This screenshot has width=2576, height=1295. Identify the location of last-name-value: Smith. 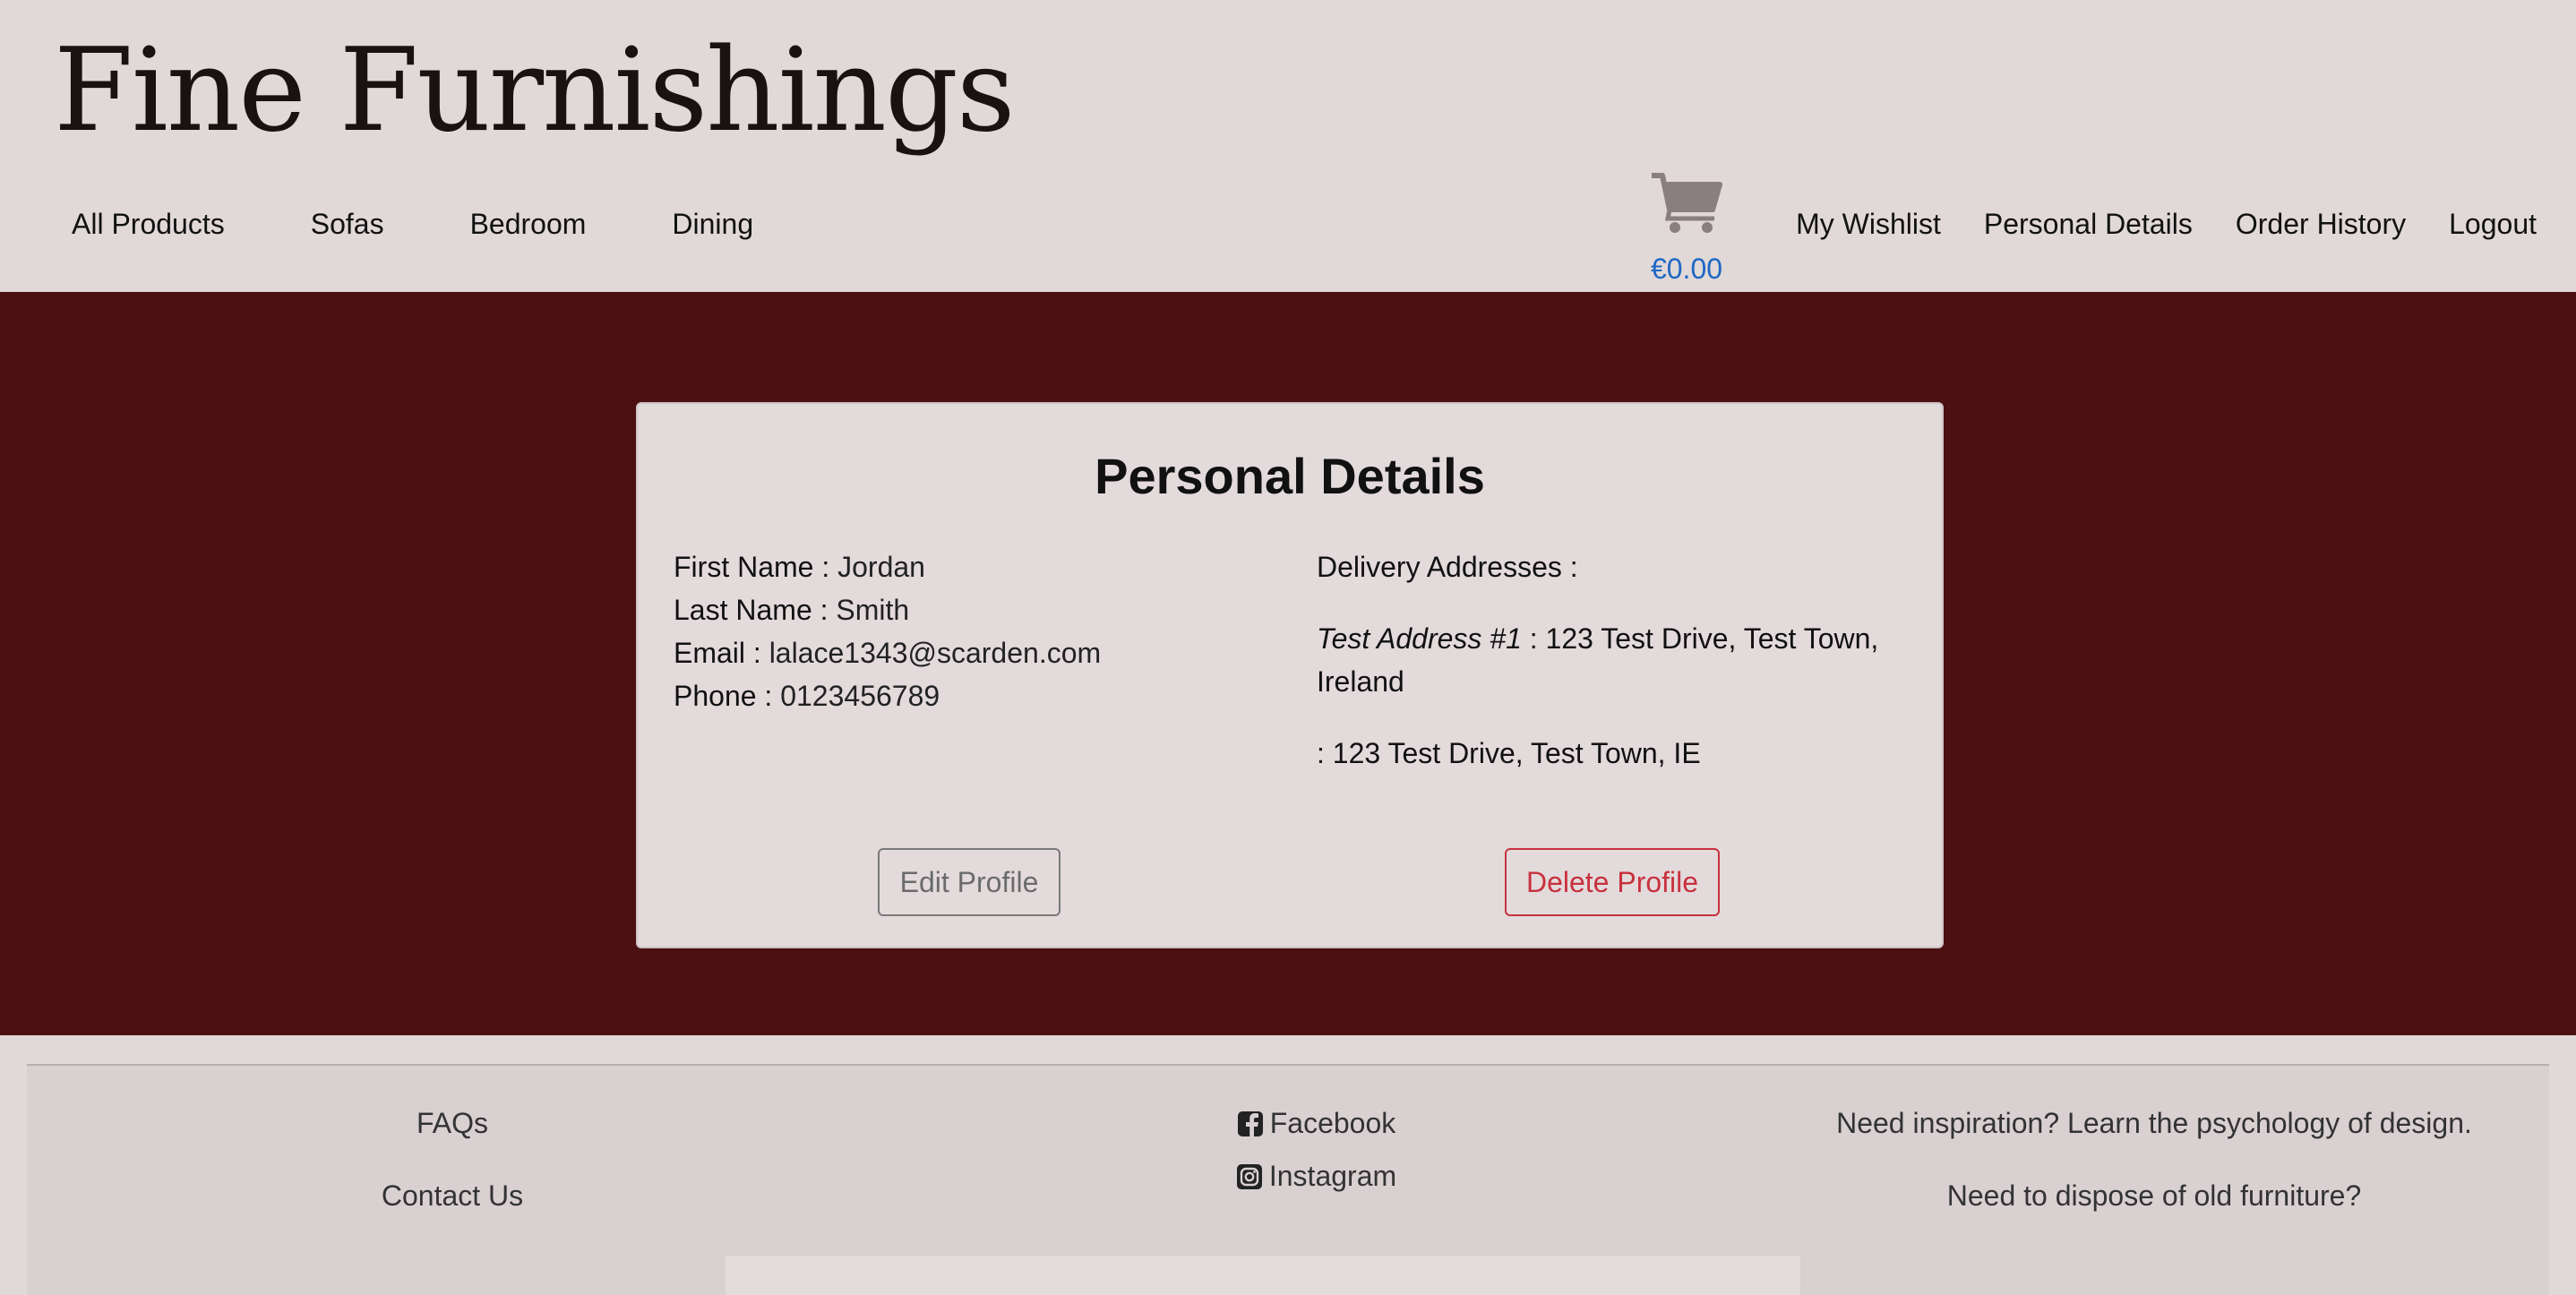
(873, 610).